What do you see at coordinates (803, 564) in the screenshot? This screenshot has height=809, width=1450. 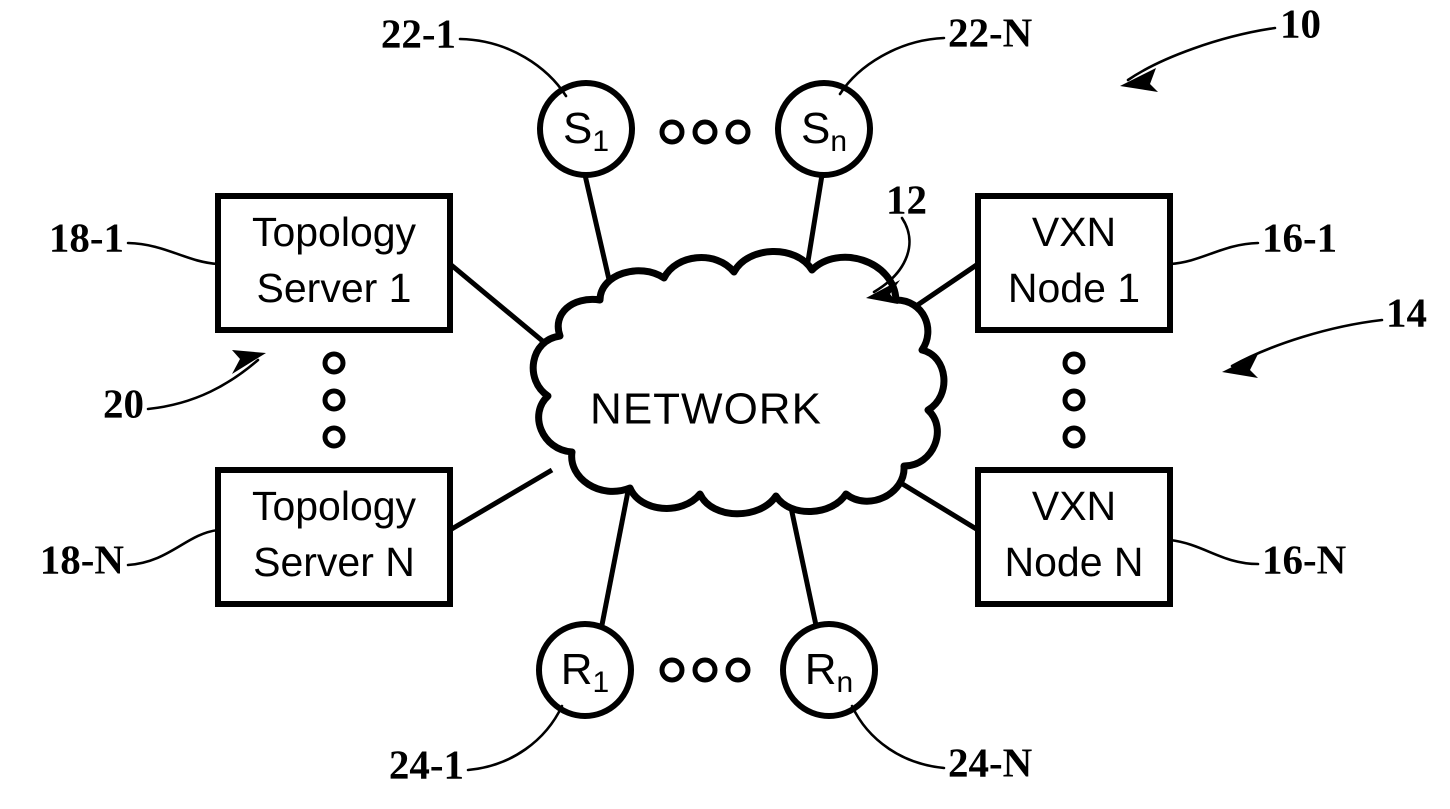 I see `link-rn-to-network` at bounding box center [803, 564].